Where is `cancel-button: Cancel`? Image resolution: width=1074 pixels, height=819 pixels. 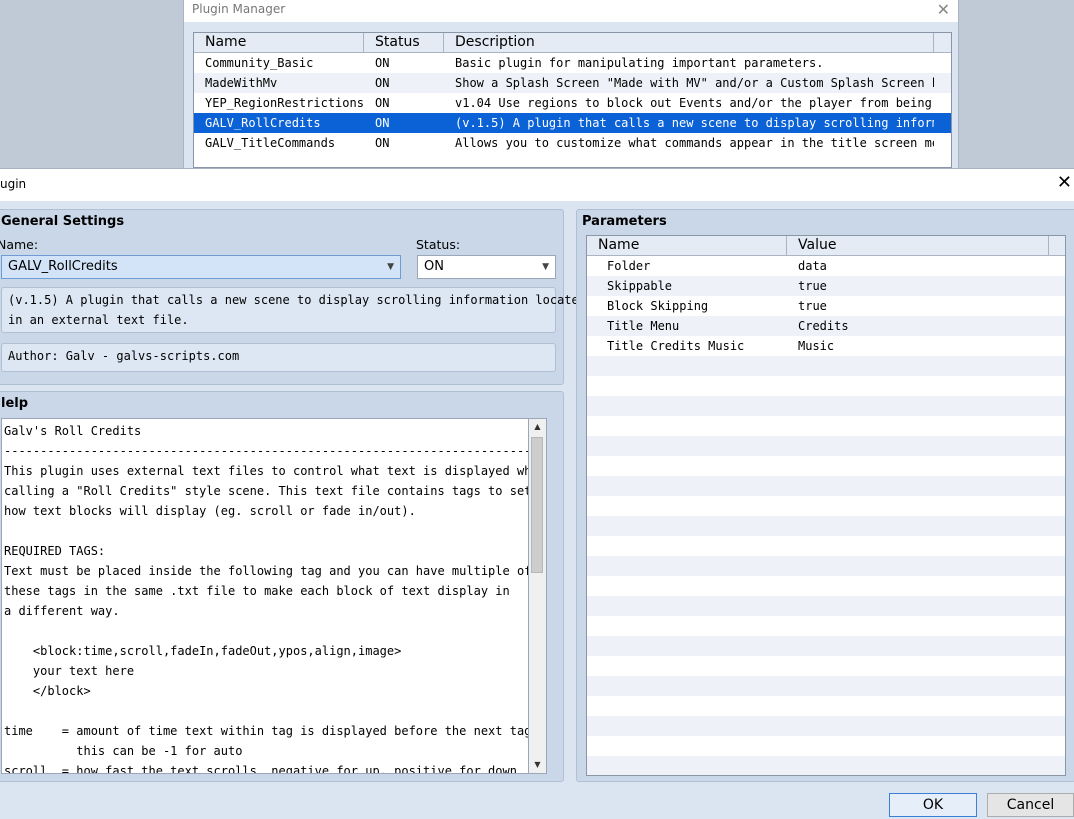
cancel-button: Cancel is located at coordinates (1030, 805).